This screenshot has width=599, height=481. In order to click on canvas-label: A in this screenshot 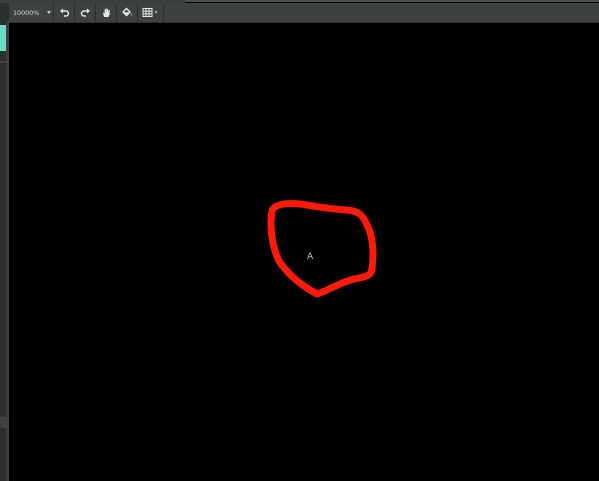, I will do `click(310, 257)`.